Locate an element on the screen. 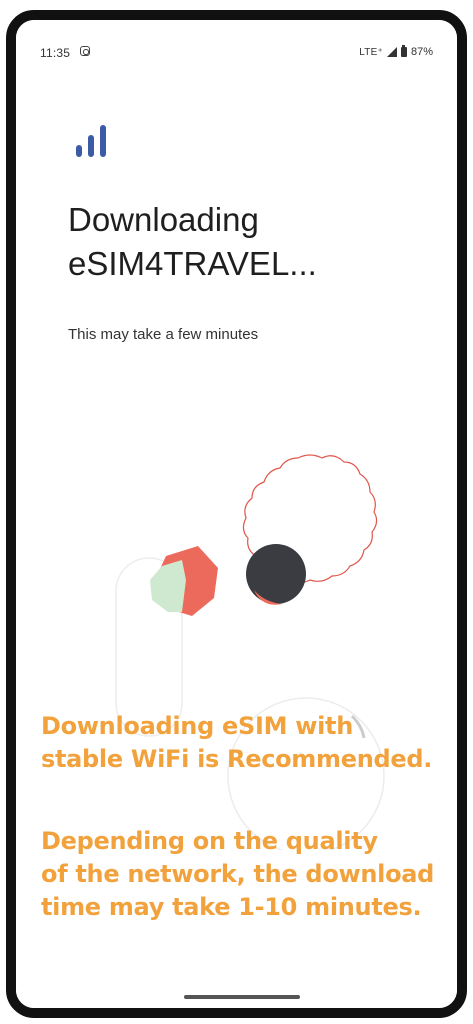  notice-line: Depending on the quality is located at coordinates (209, 841).